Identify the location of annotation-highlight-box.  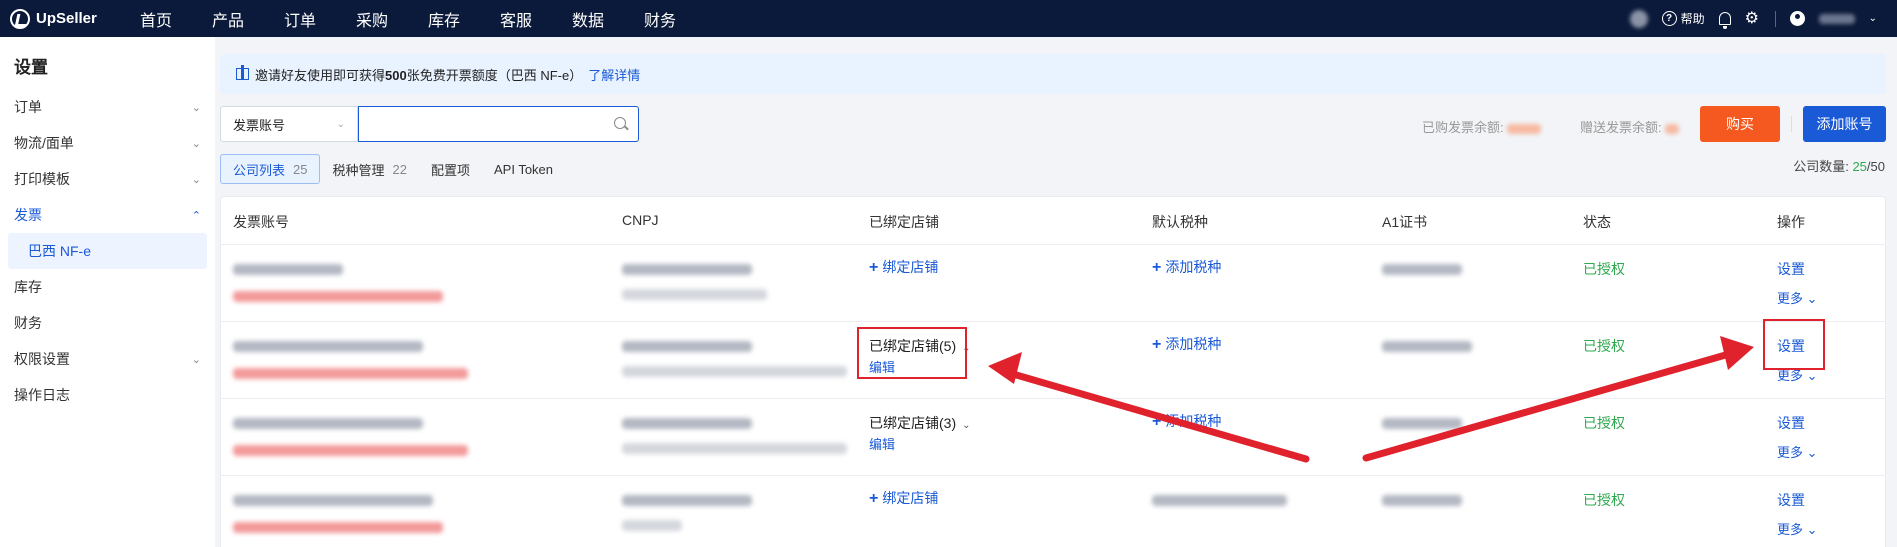
(1794, 344).